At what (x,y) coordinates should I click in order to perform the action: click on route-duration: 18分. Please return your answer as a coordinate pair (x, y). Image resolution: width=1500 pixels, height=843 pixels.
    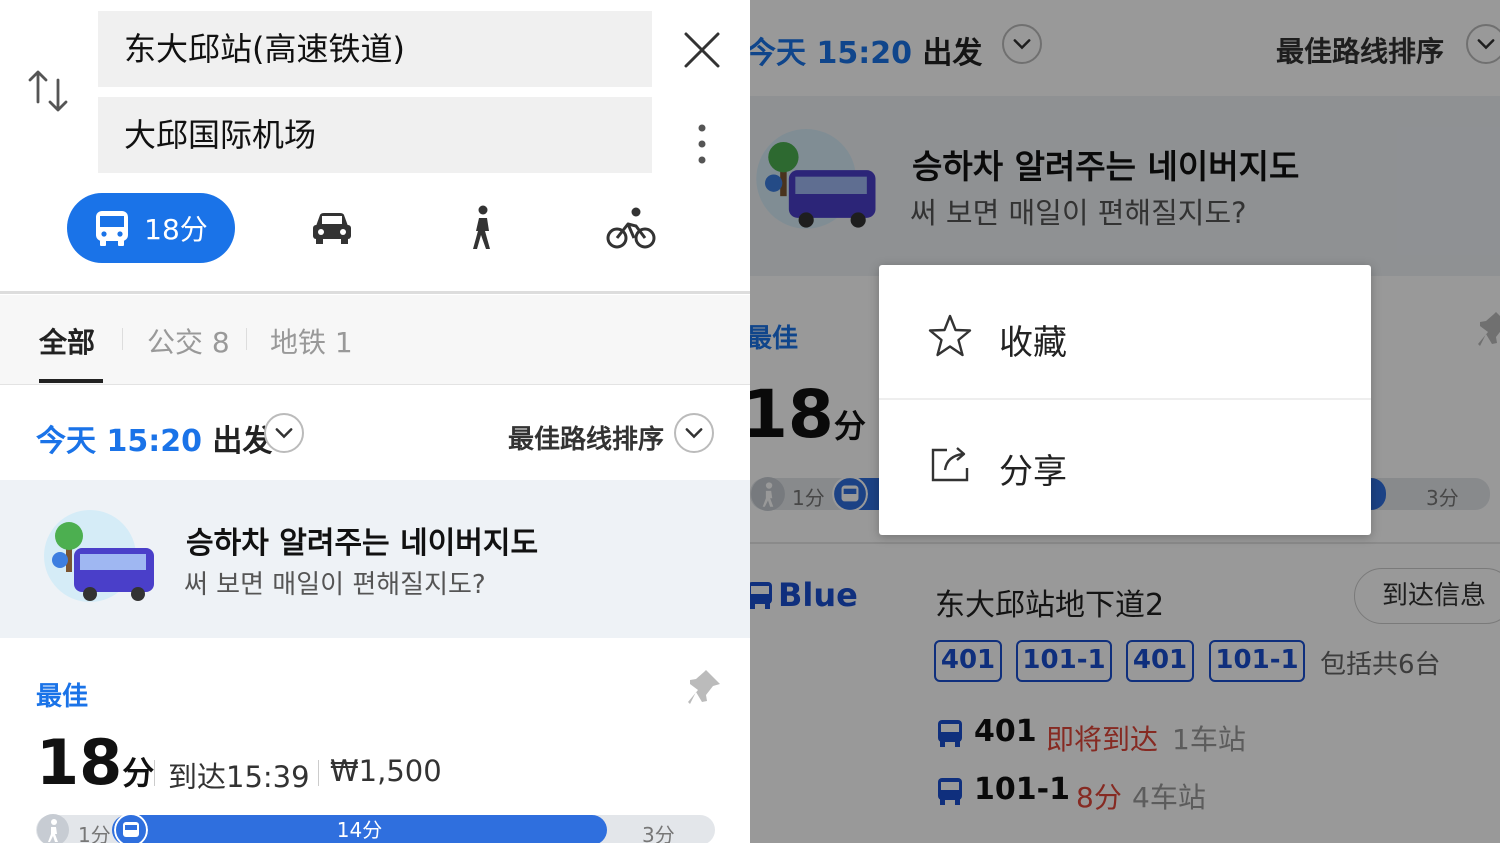
    Looking at the image, I should click on (95, 762).